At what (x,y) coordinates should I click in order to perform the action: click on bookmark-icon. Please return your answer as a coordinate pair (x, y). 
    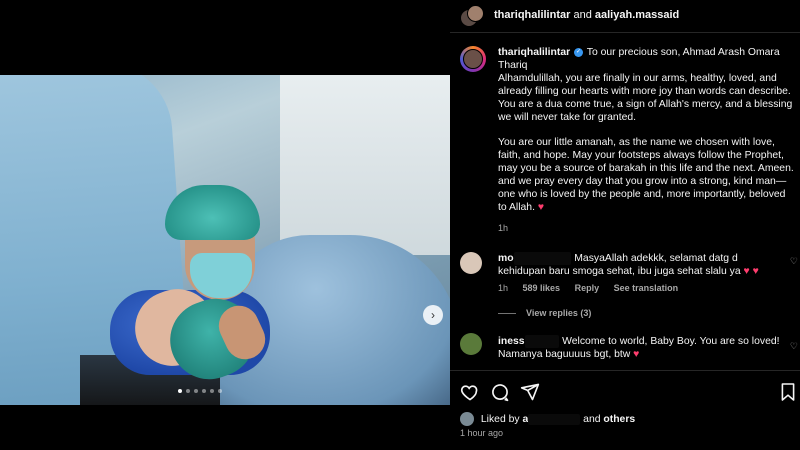
    Looking at the image, I should click on (788, 392).